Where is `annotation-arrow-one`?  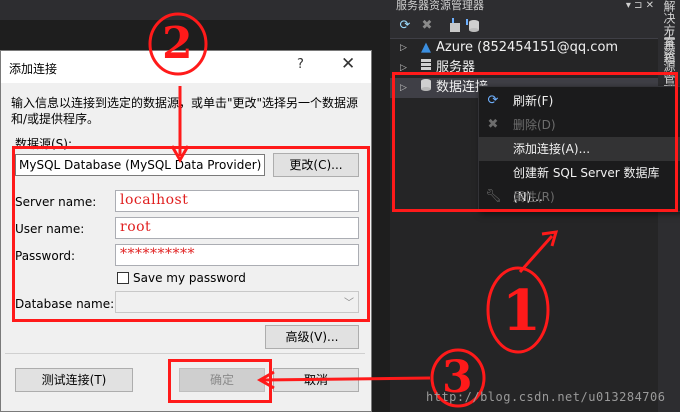
annotation-arrow-one is located at coordinates (536, 254).